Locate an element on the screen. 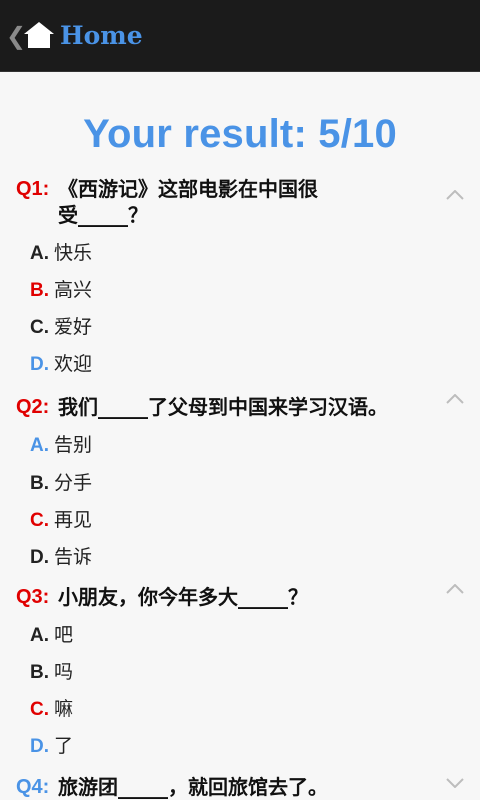 The width and height of the screenshot is (480, 800). question-1: Q1: 《西游记》这部电影在中国很 受_____？ is located at coordinates (226, 202).